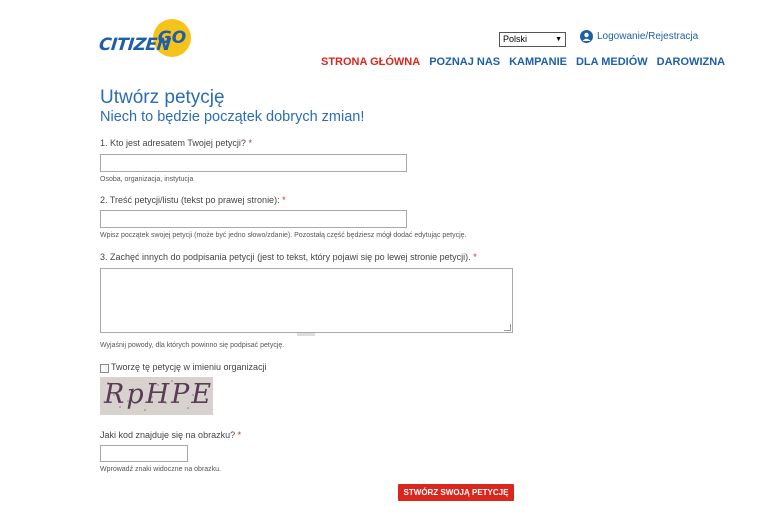 The height and width of the screenshot is (518, 776). I want to click on recipient-label: 1. Kto jest adresatem Twojej petycji? *, so click(176, 143).